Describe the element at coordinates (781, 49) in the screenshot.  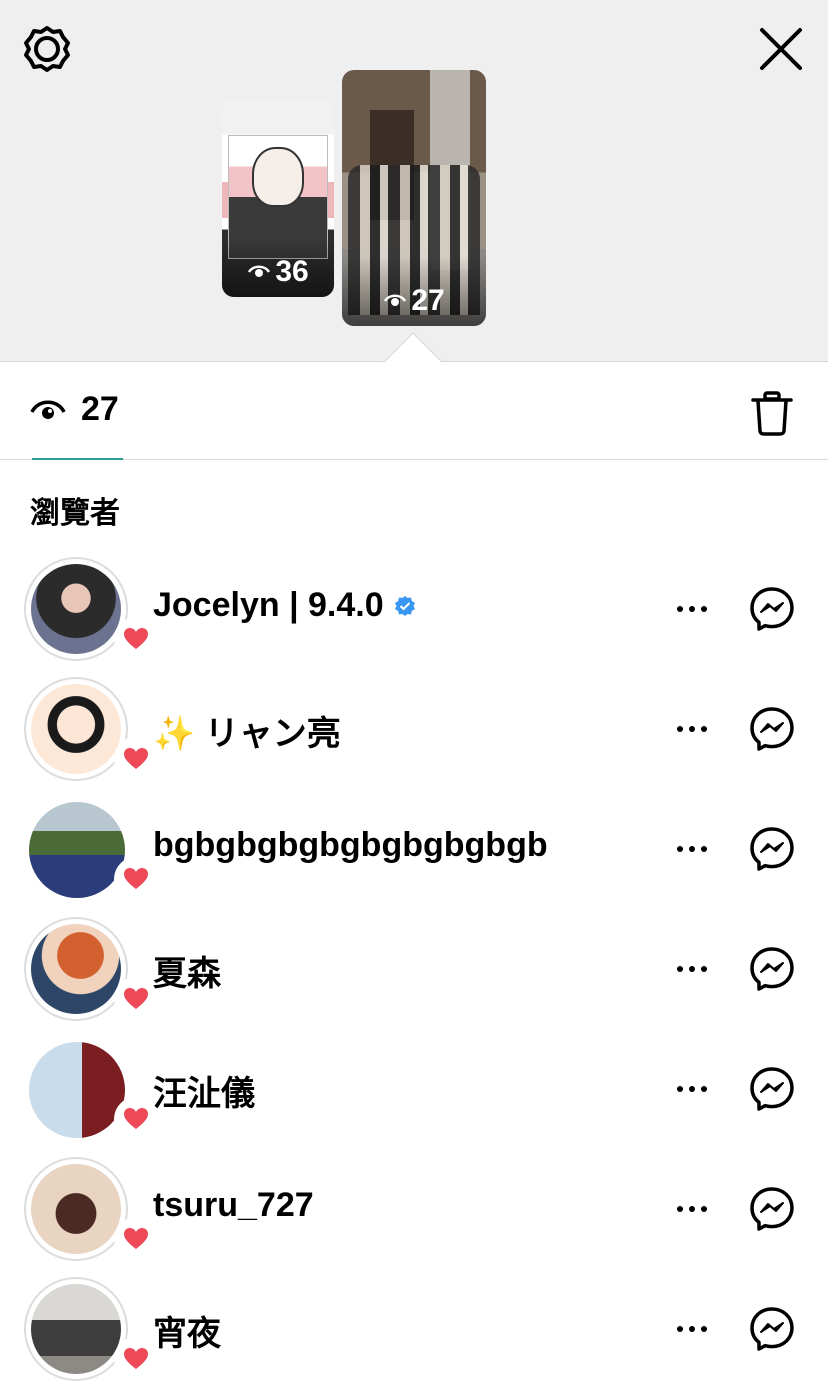
I see `close-icon` at that location.